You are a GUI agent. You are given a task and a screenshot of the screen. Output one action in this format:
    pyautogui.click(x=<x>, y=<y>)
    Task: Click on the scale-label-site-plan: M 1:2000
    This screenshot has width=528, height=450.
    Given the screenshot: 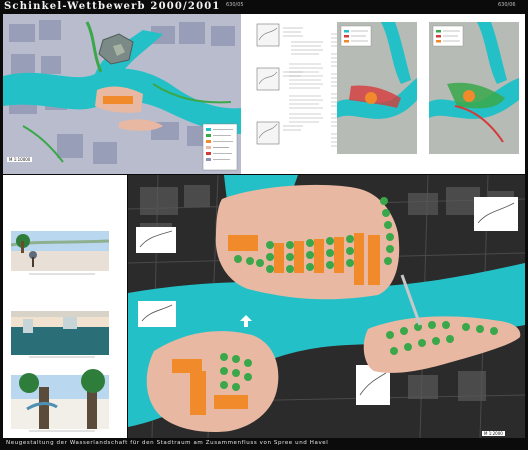 What is the action you would take?
    pyautogui.click(x=493, y=433)
    